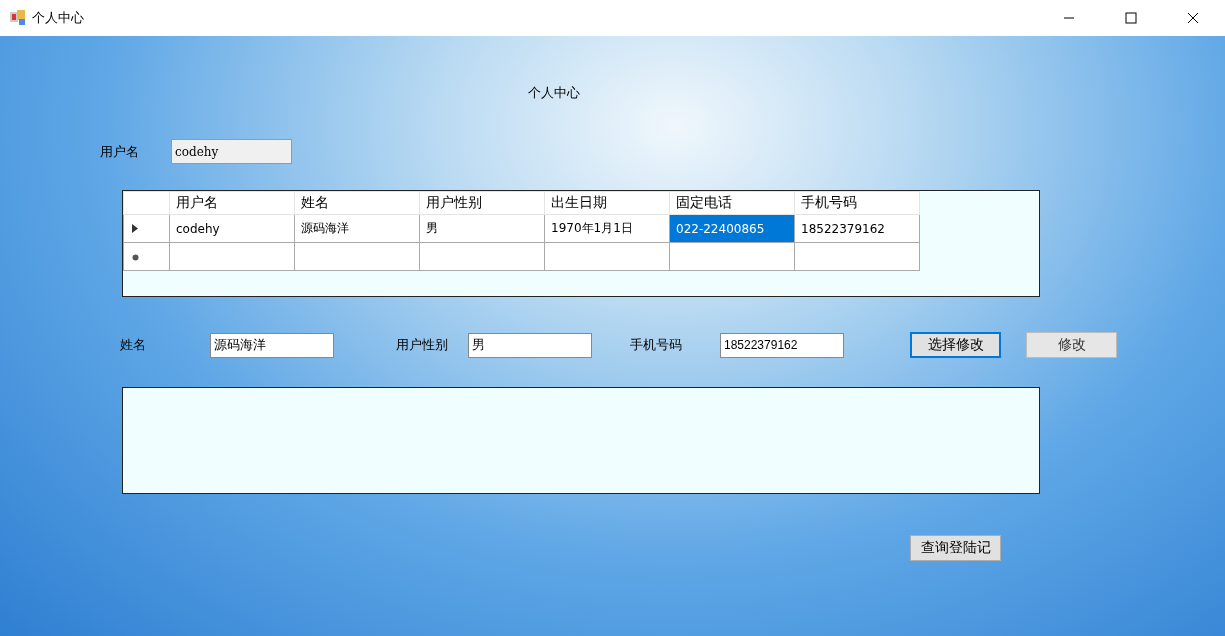 This screenshot has width=1225, height=636. Describe the element at coordinates (1131, 18) in the screenshot. I see `maximize-icon` at that location.